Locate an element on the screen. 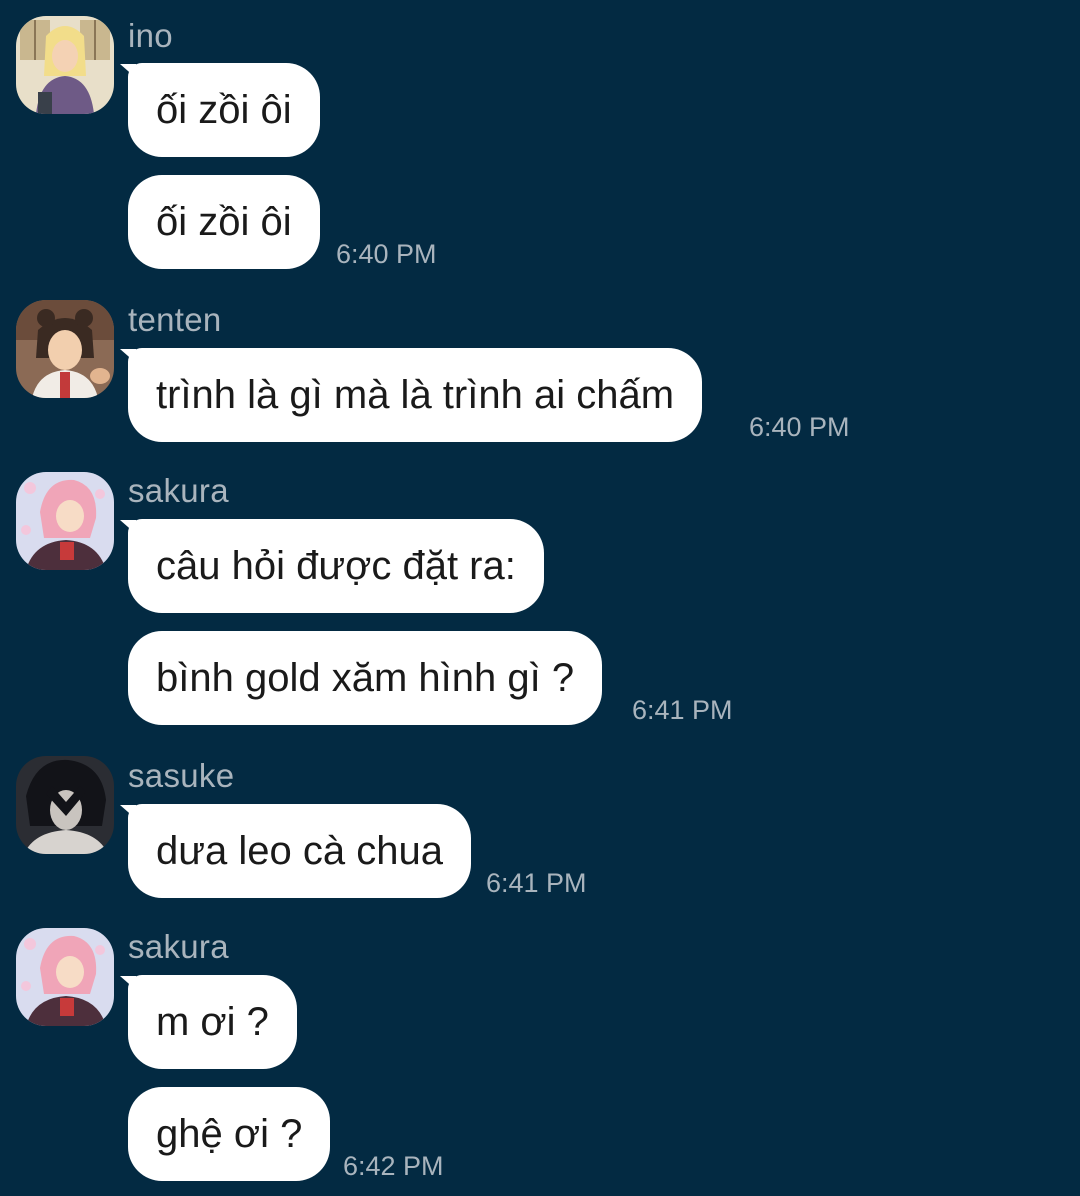 The image size is (1080, 1196). message-bubble: trình là gì mà là trình ai chấm is located at coordinates (415, 395).